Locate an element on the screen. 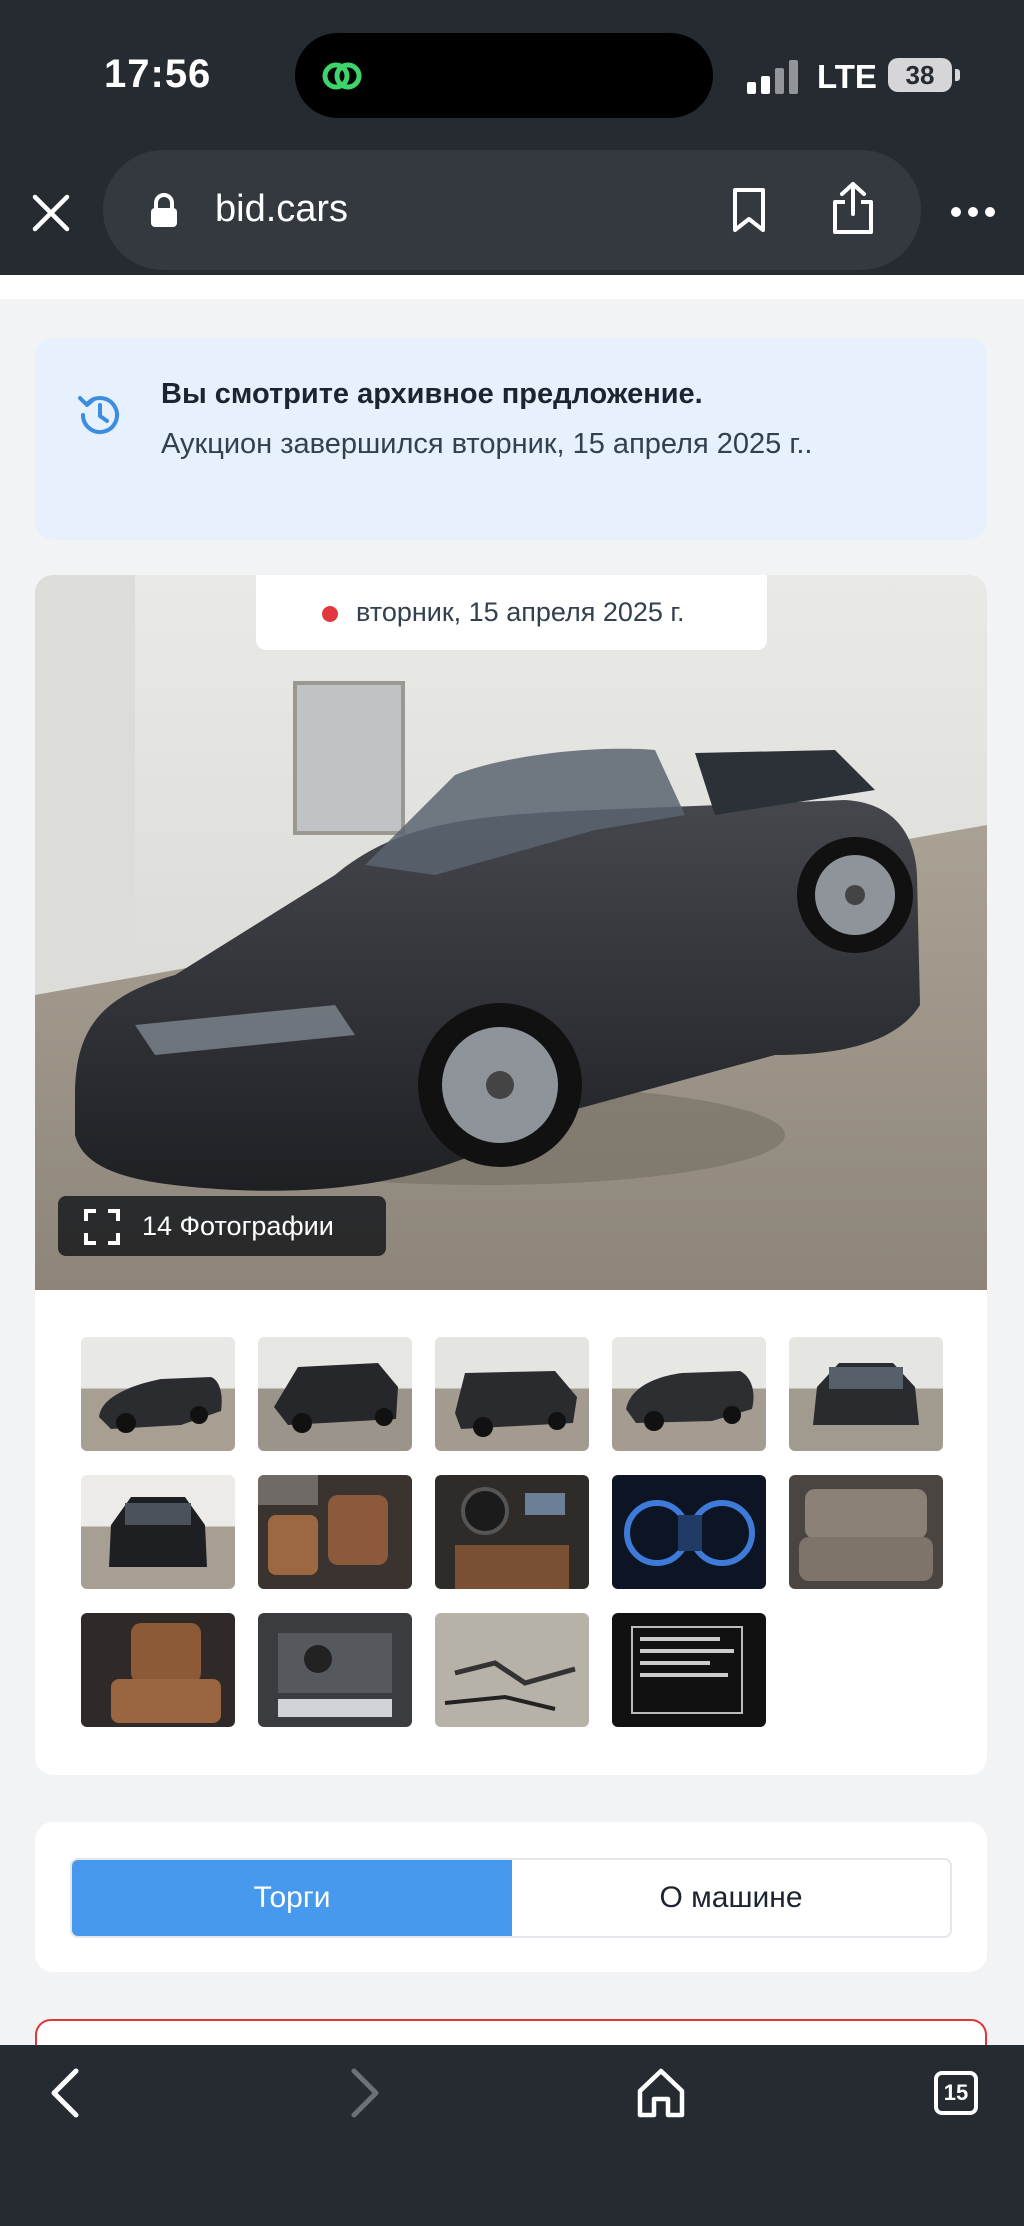 Image resolution: width=1024 pixels, height=2226 pixels. back-icon is located at coordinates (65, 2093).